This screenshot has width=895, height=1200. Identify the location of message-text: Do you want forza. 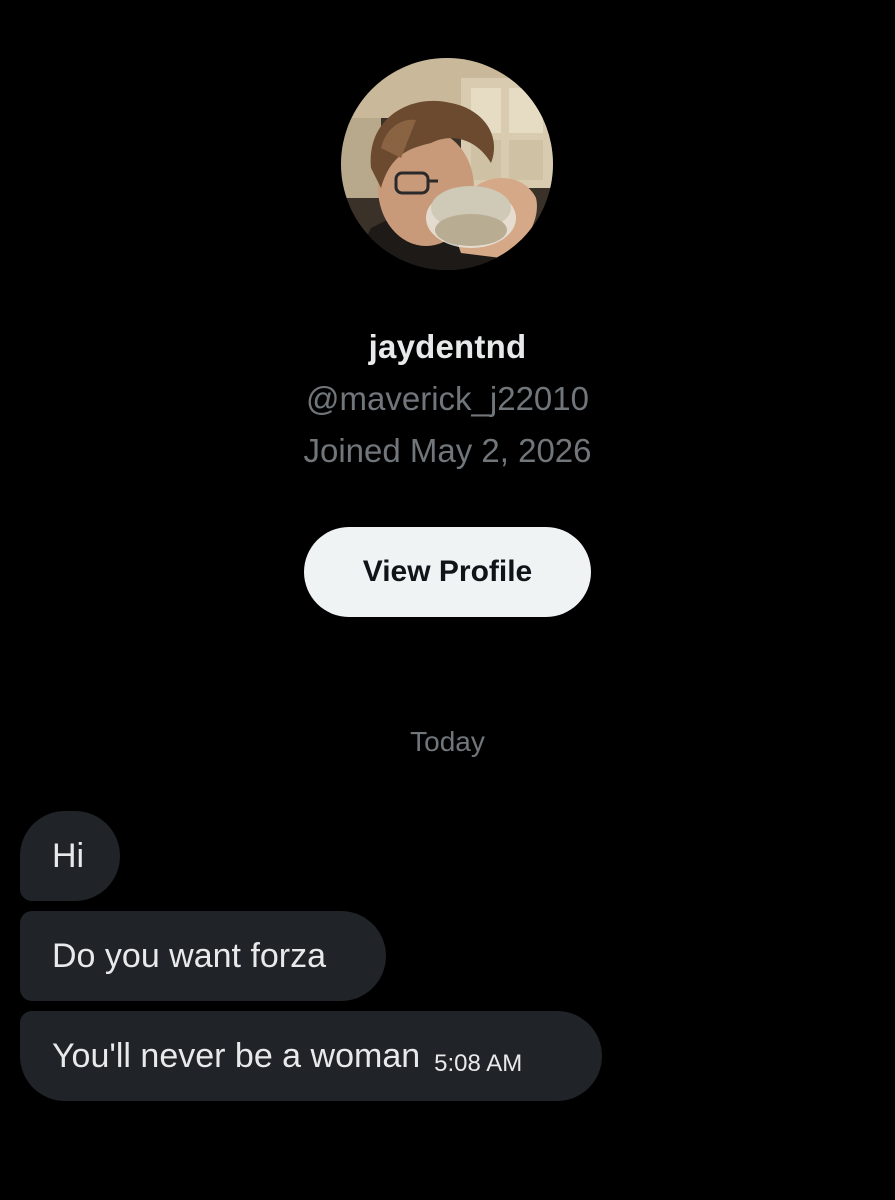
(189, 955).